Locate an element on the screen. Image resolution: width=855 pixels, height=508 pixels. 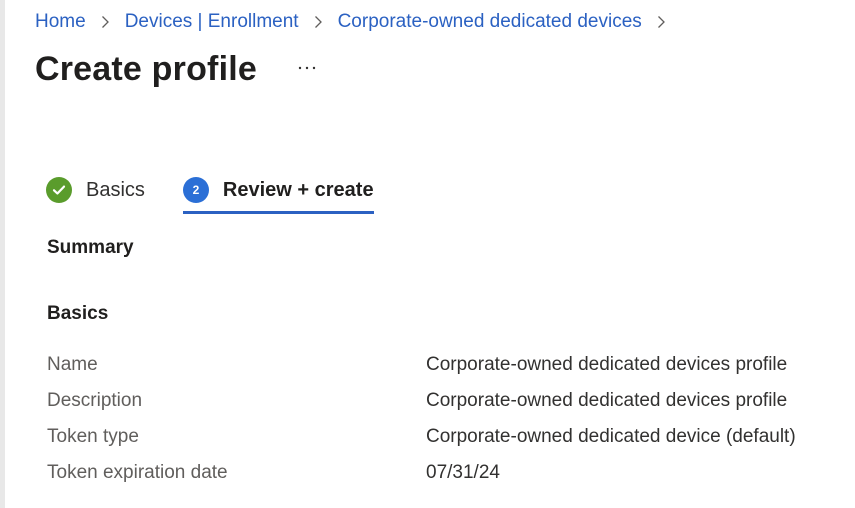
detail-value: 07/31/24 is located at coordinates (463, 472).